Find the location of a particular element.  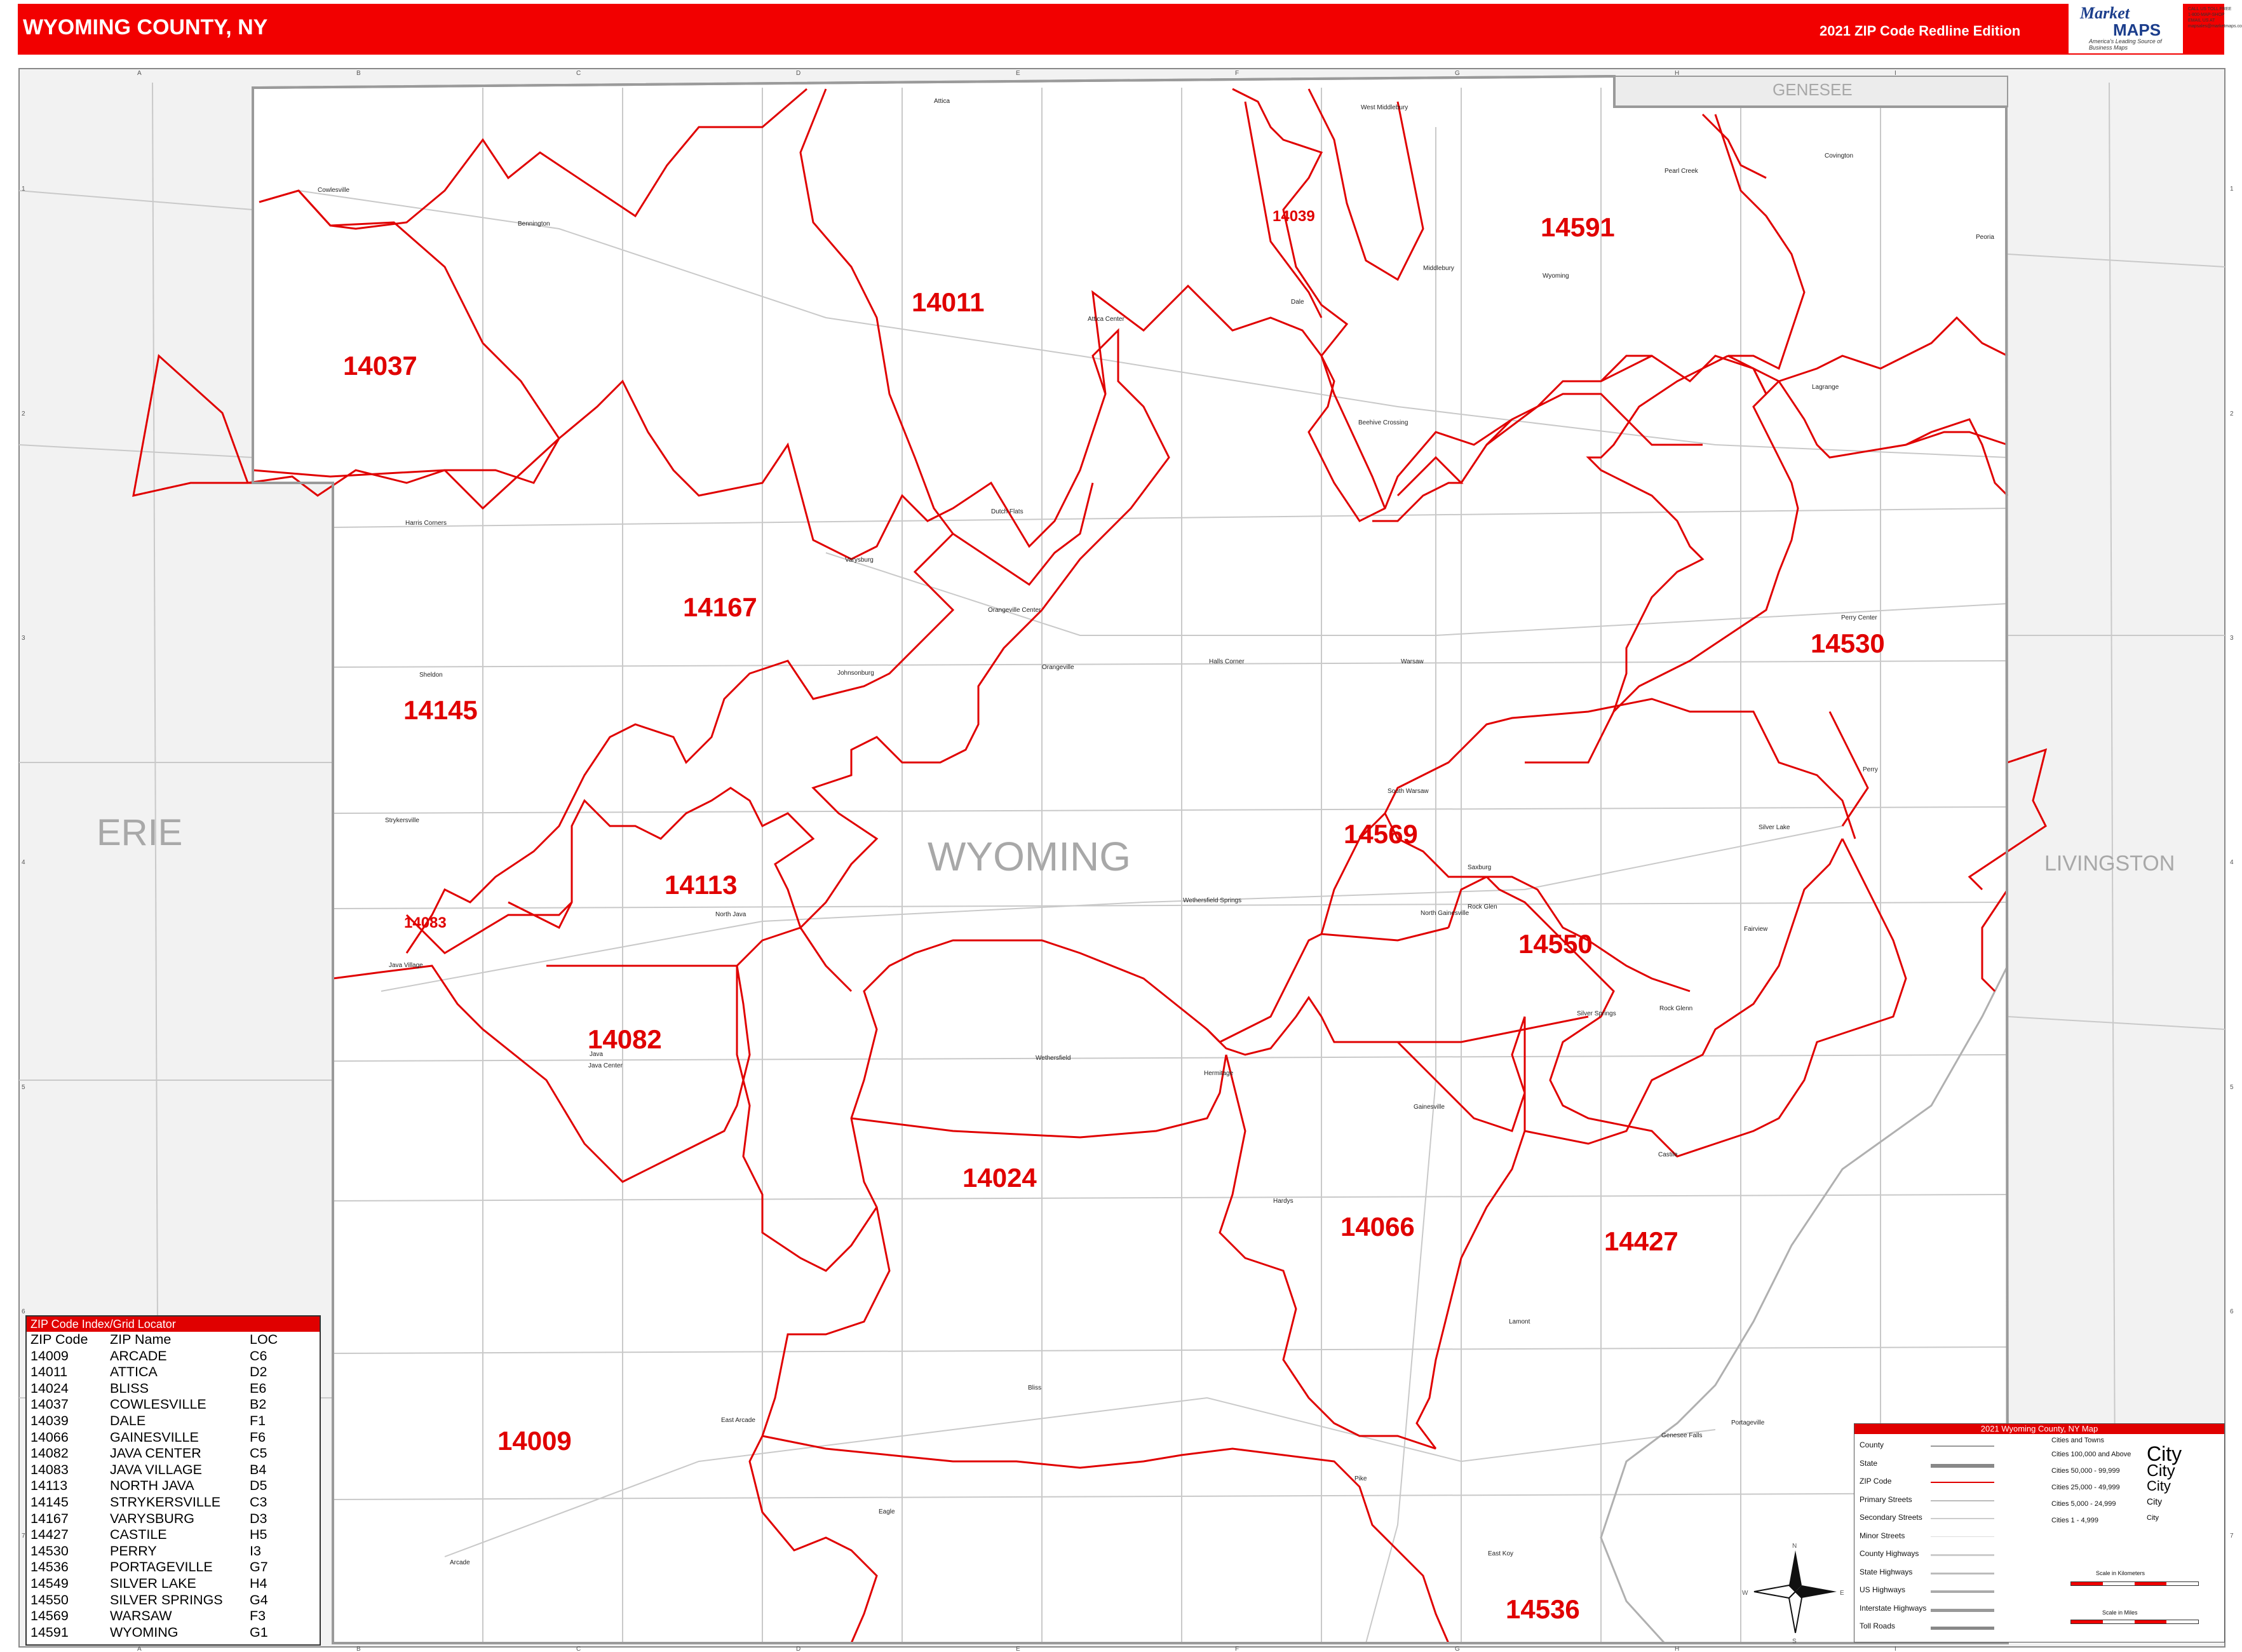

grid-col-label: F is located at coordinates (1237, 1649).